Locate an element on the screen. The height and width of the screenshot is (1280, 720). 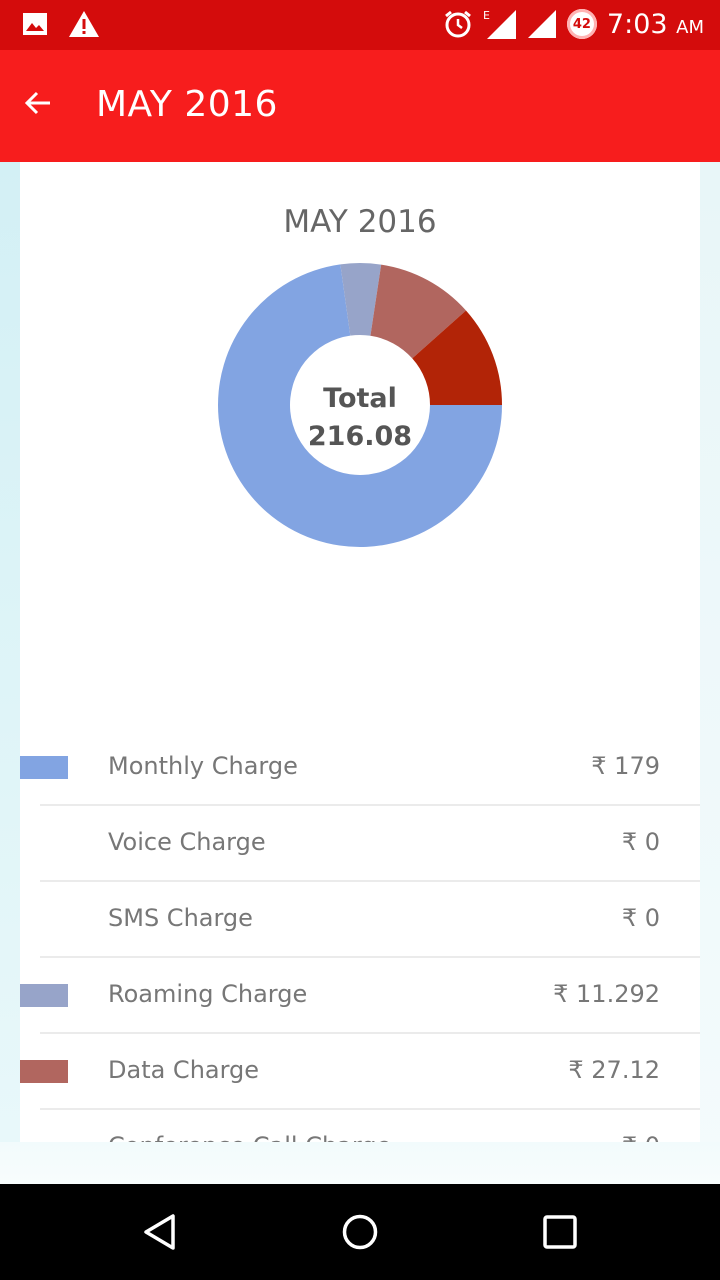
list-item: Data Charge ₹ 27.12 is located at coordinates (360, 1071).